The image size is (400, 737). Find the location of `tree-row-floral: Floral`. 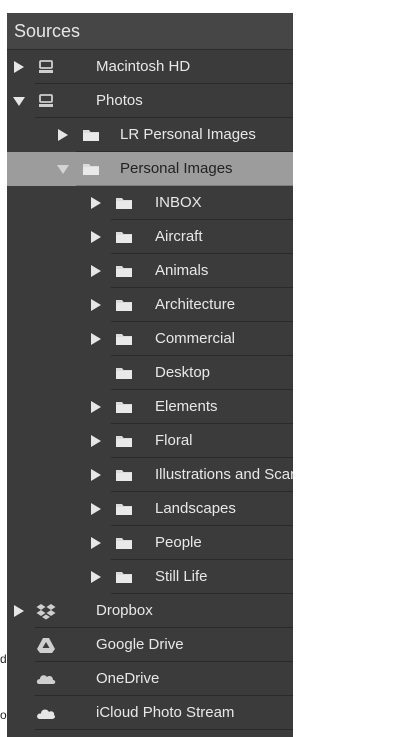

tree-row-floral: Floral is located at coordinates (150, 441).